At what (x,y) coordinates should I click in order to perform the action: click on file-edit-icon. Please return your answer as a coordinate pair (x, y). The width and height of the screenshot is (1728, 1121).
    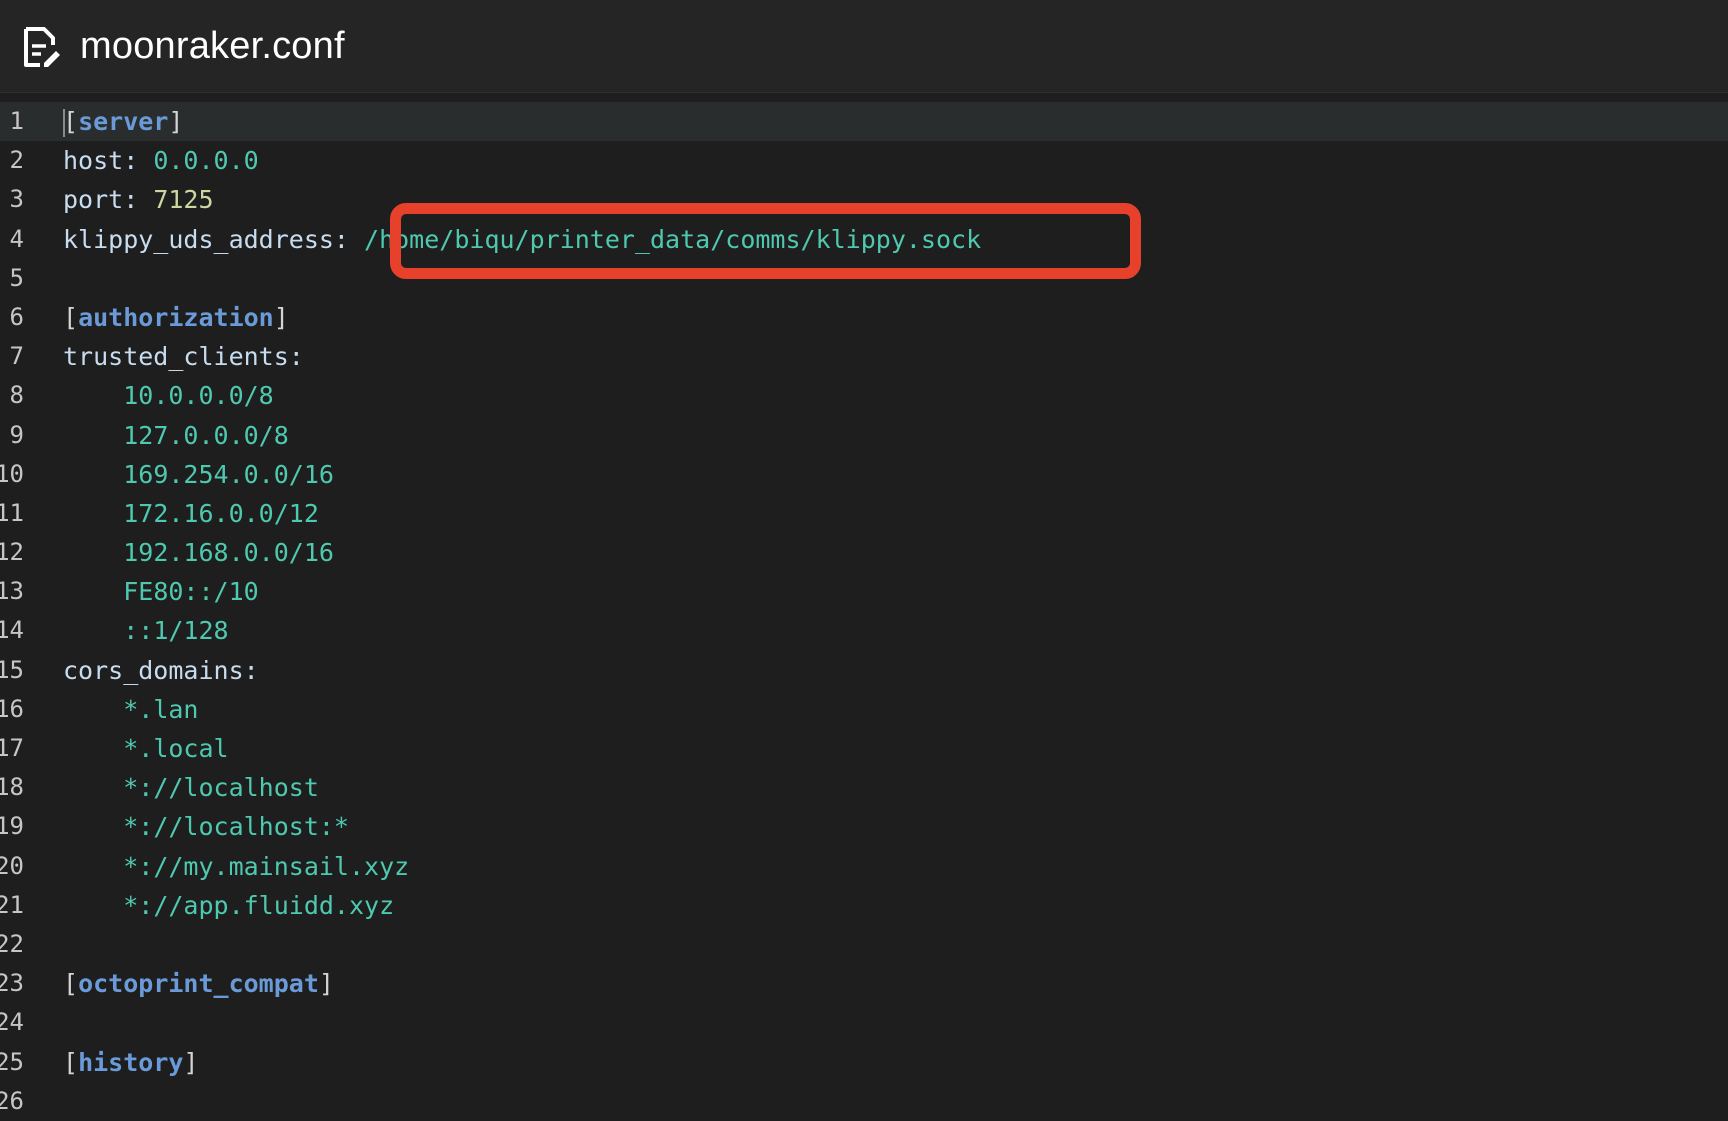
    Looking at the image, I should click on (42, 47).